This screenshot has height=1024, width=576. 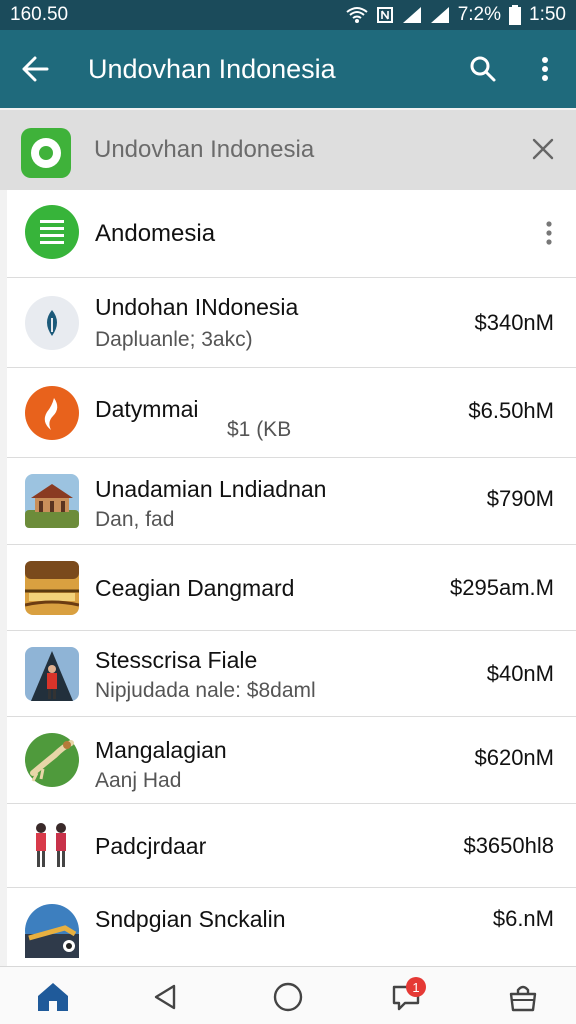 I want to click on status-right: 7:2% 1:50, so click(x=456, y=15).